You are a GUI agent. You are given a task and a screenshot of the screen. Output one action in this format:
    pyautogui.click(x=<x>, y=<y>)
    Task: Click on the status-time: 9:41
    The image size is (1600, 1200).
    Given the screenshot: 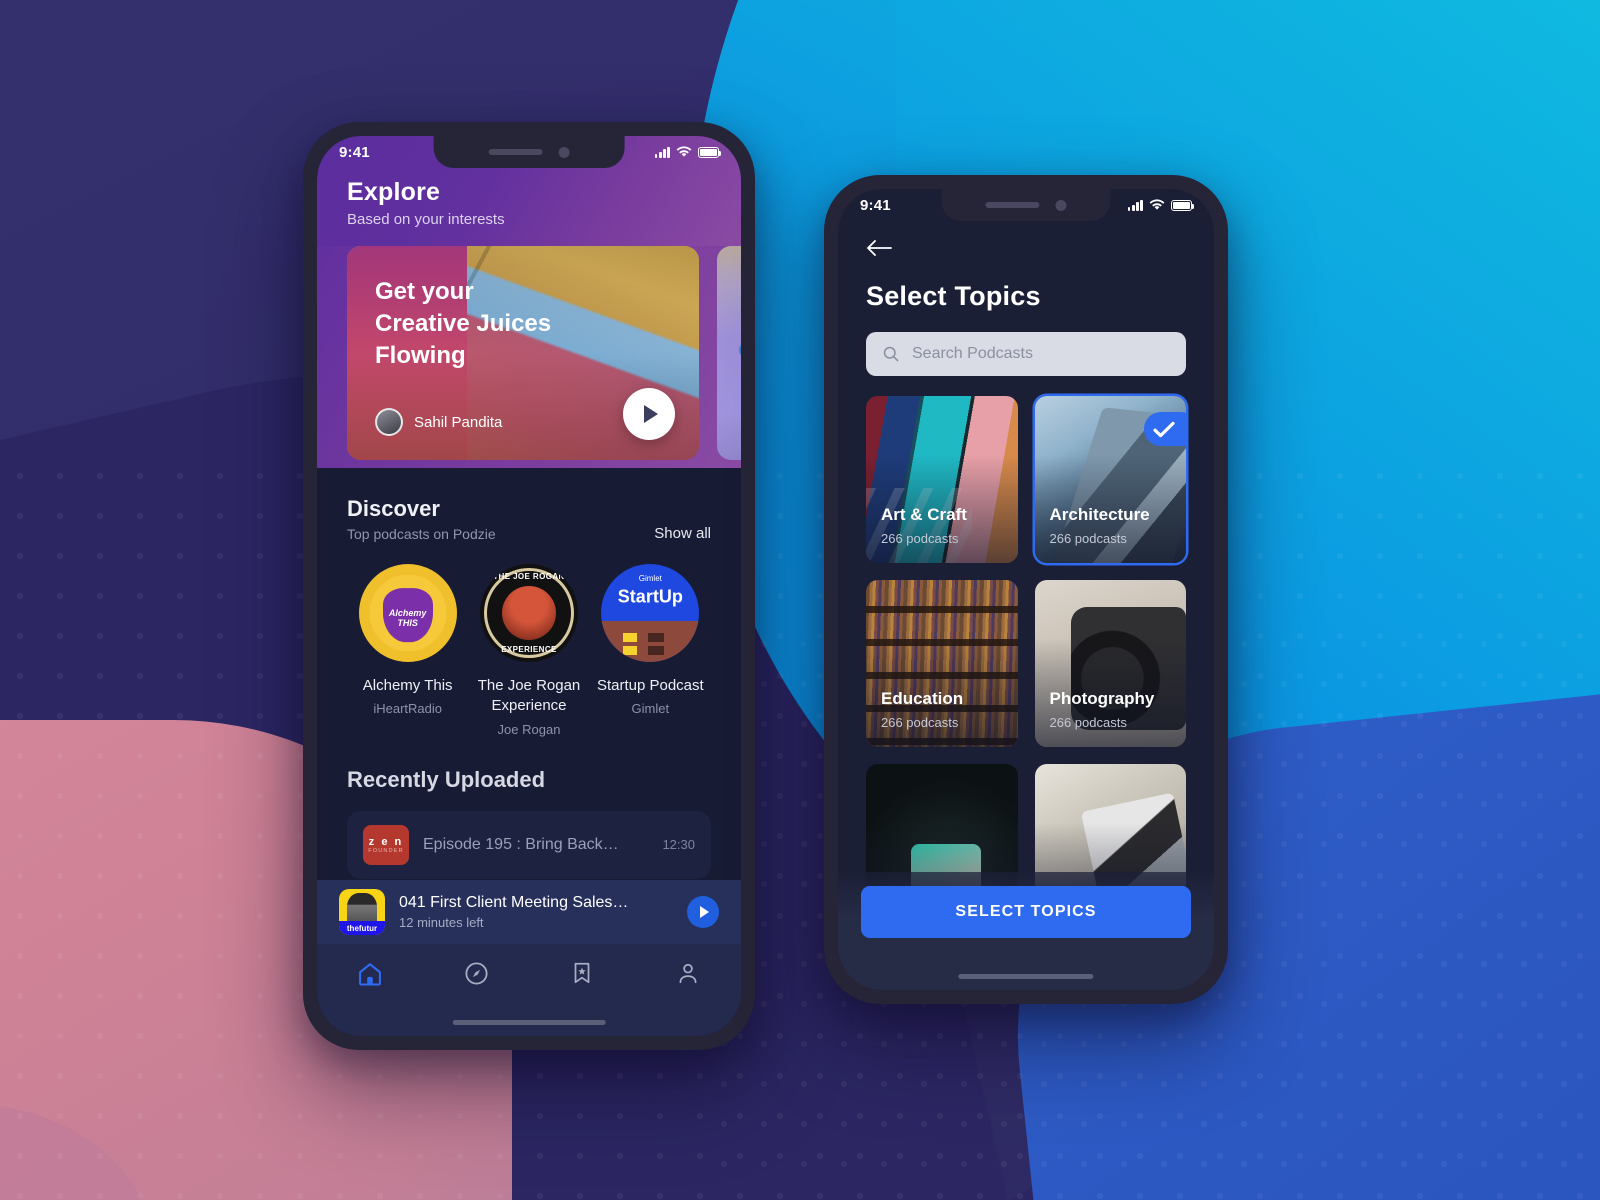 What is the action you would take?
    pyautogui.click(x=354, y=152)
    